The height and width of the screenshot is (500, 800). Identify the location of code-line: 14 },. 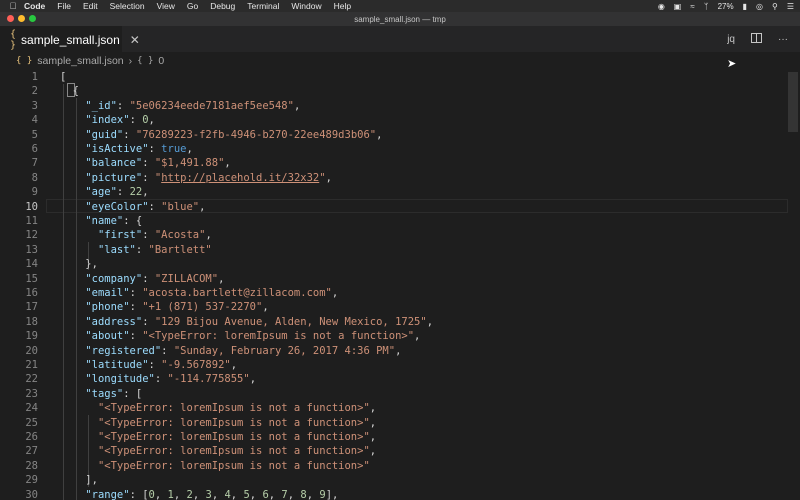
(400, 264).